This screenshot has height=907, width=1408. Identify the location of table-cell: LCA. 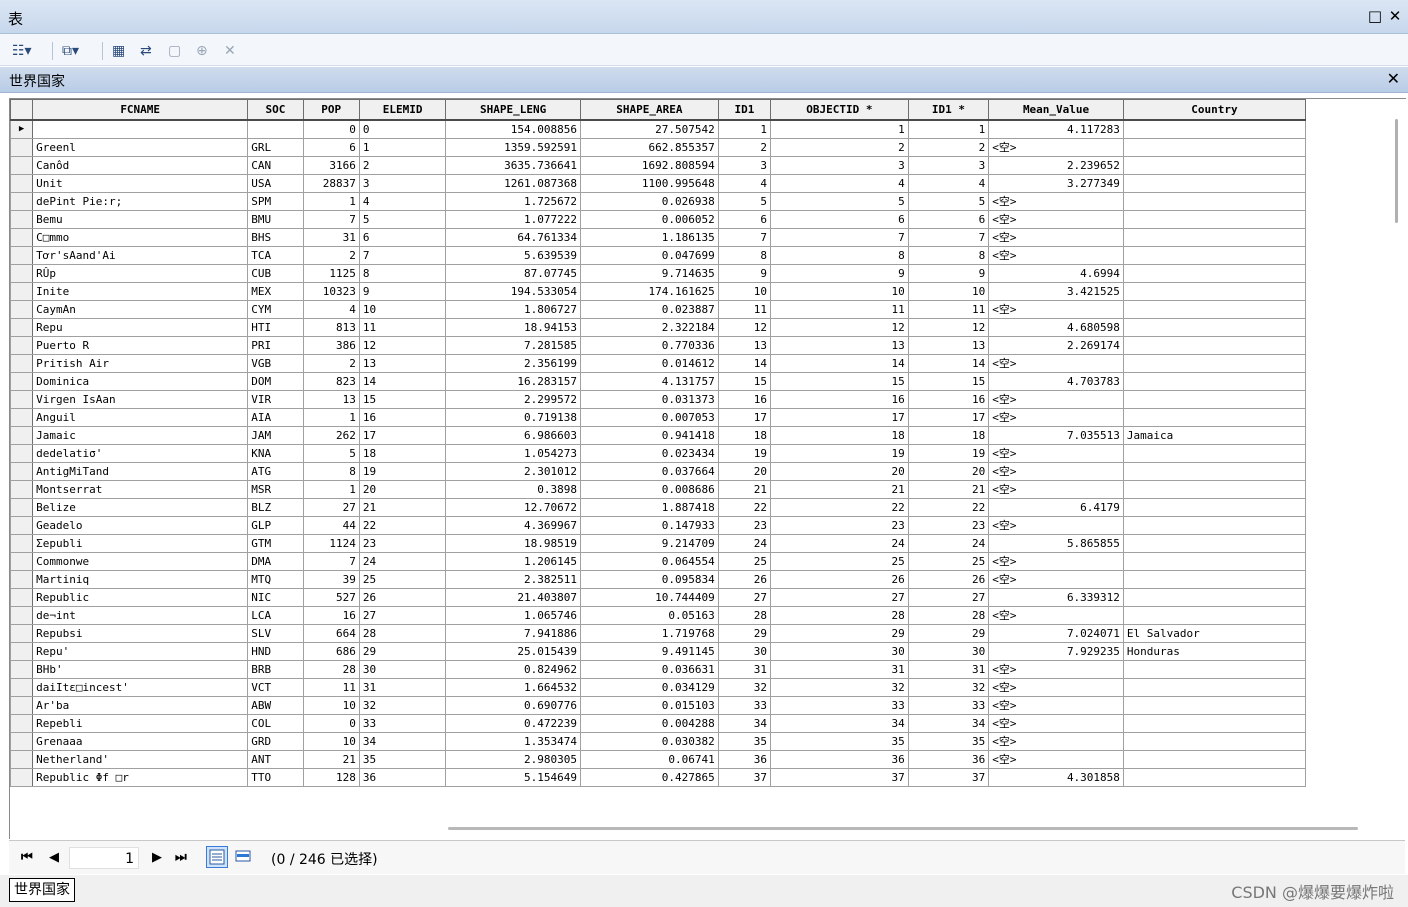
(275, 615).